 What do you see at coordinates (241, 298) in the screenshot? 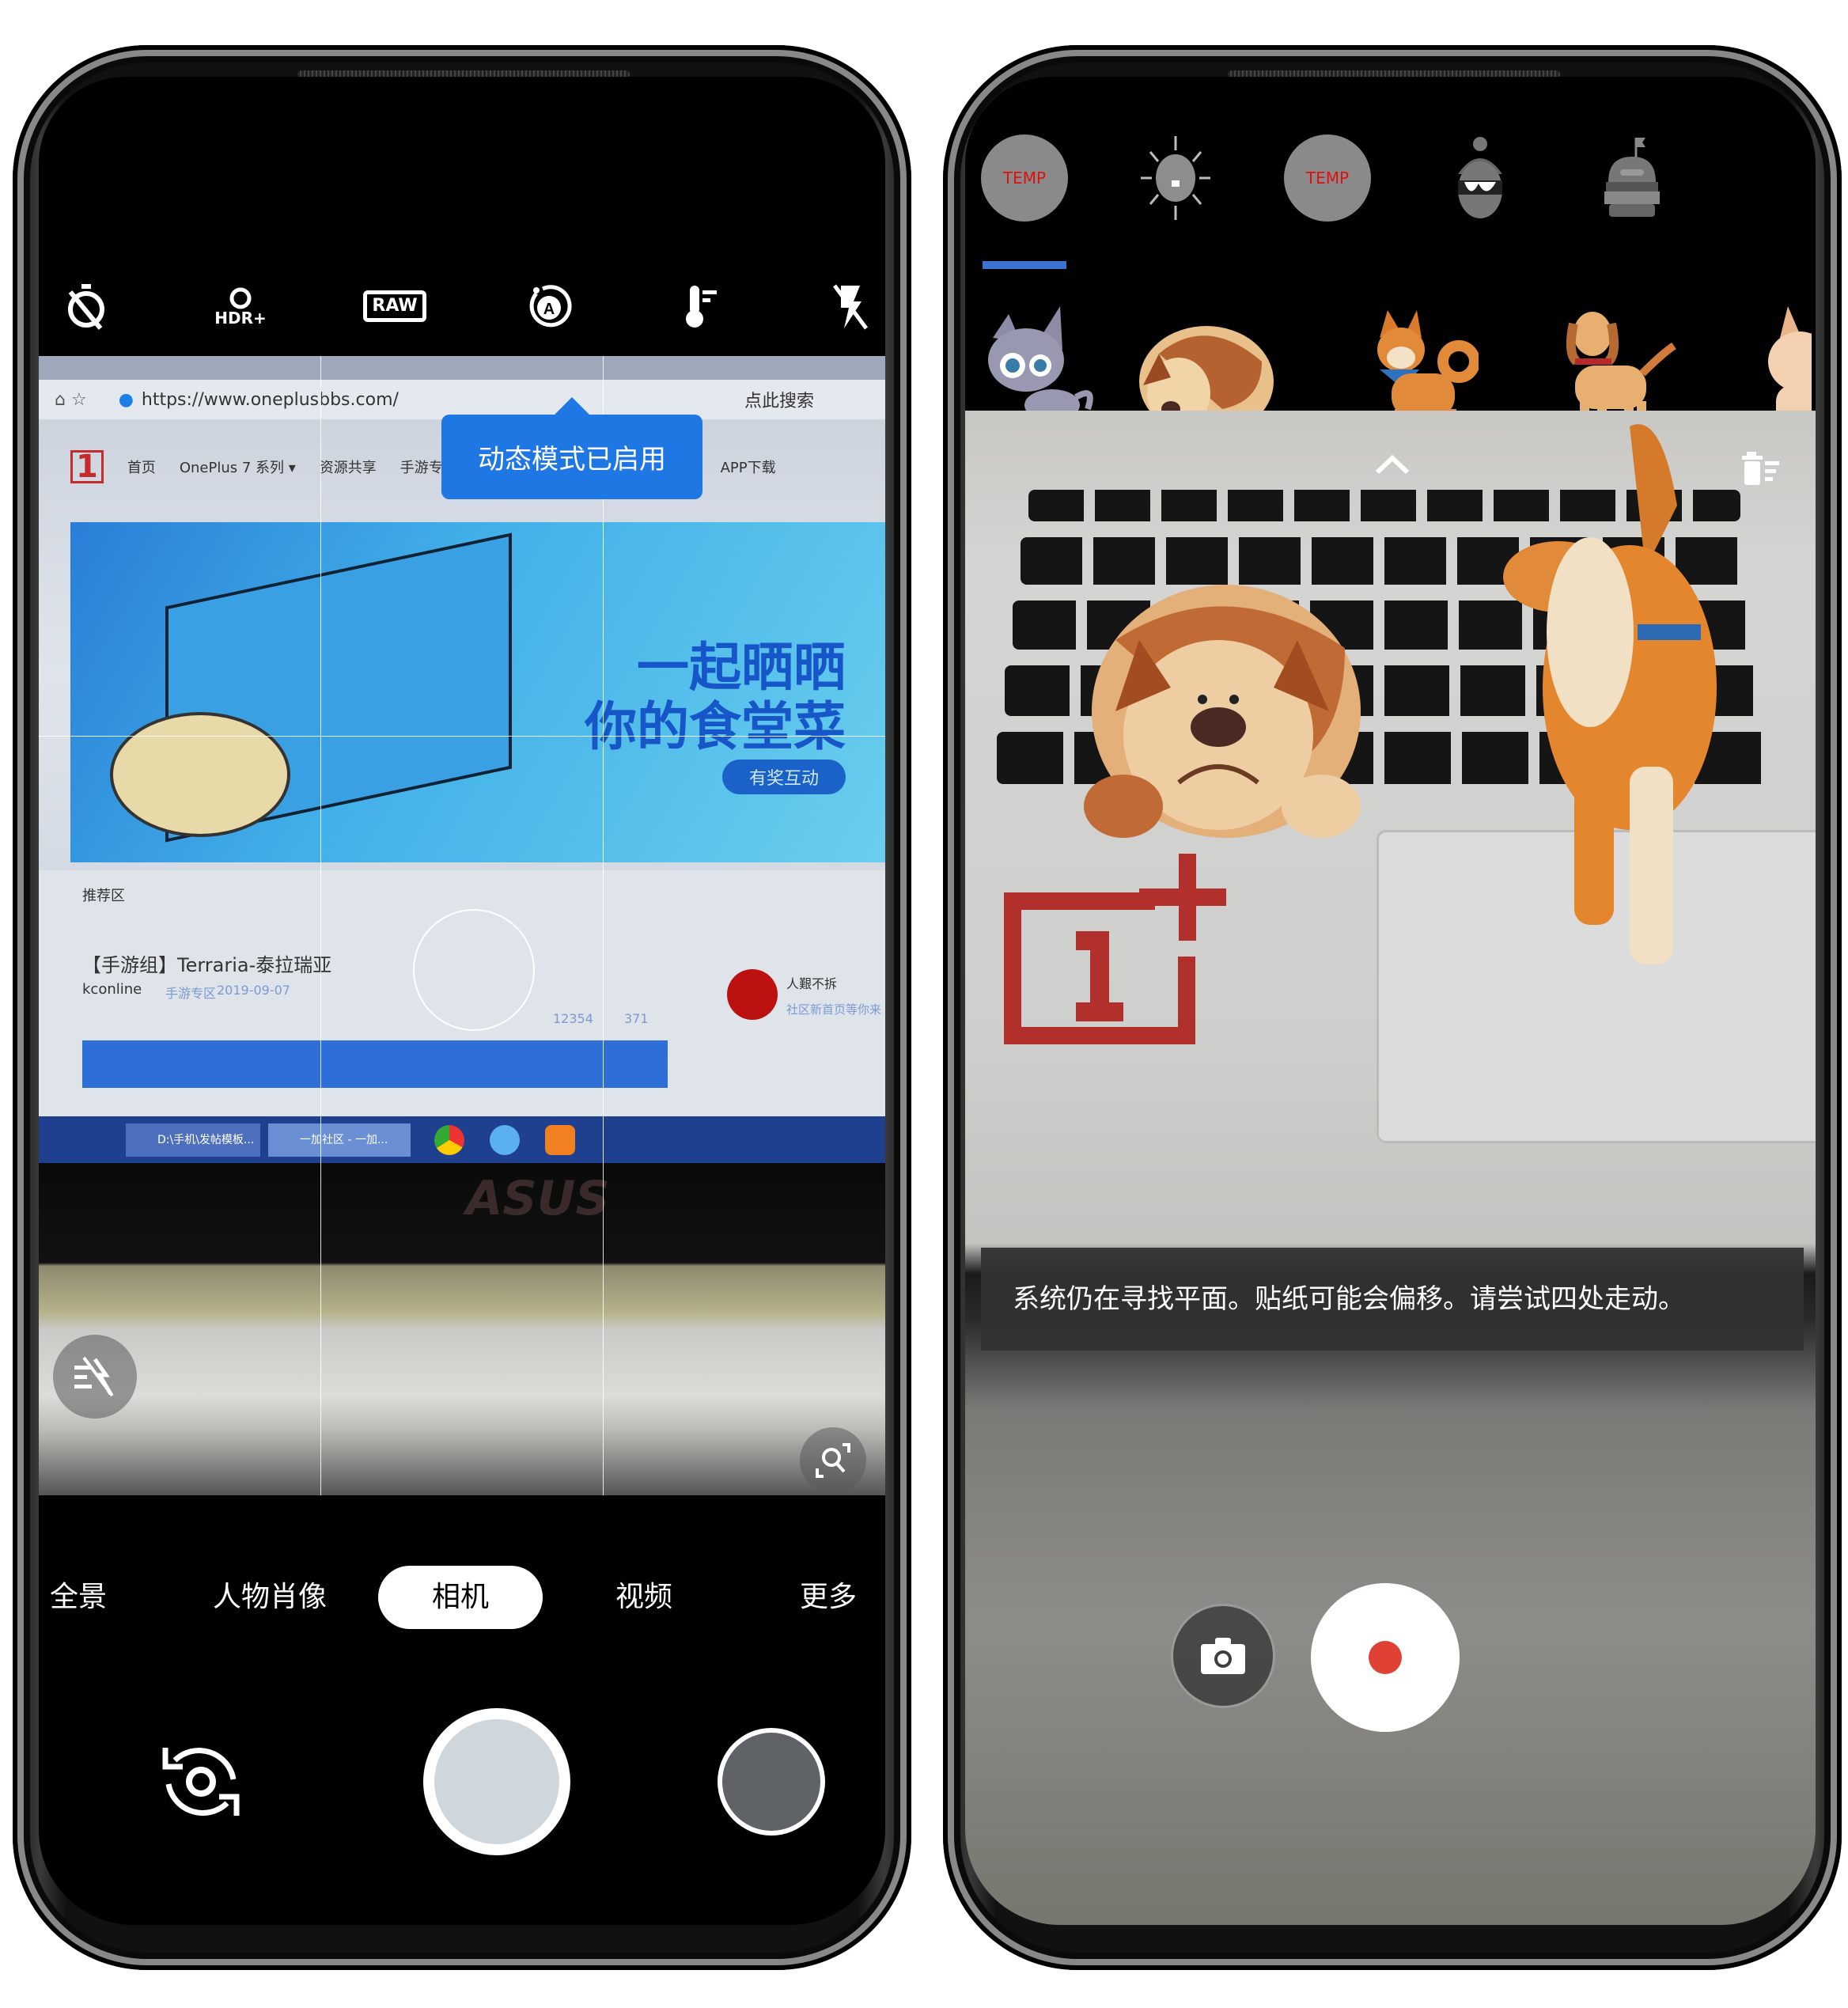
I see `hdr-circle-icon` at bounding box center [241, 298].